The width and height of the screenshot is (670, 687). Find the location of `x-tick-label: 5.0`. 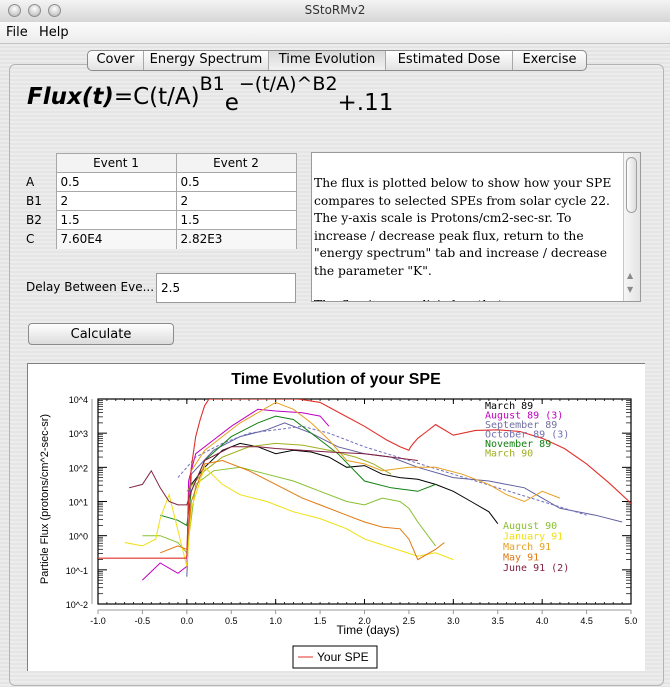

x-tick-label: 5.0 is located at coordinates (631, 621).